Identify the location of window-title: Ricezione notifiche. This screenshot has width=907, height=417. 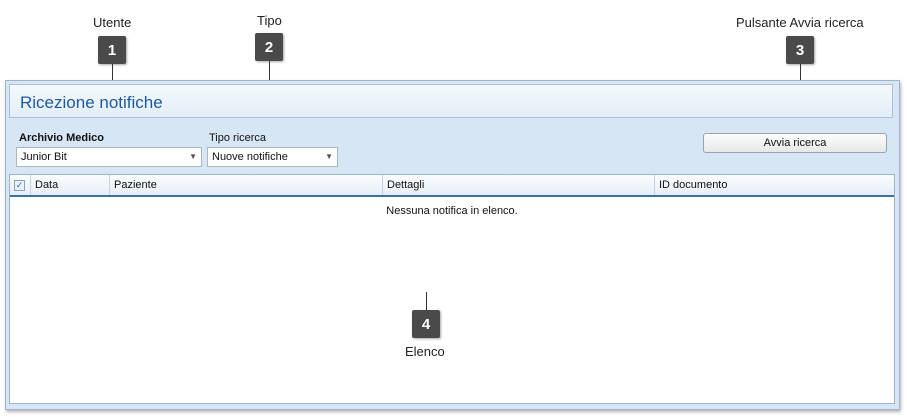
(91, 102).